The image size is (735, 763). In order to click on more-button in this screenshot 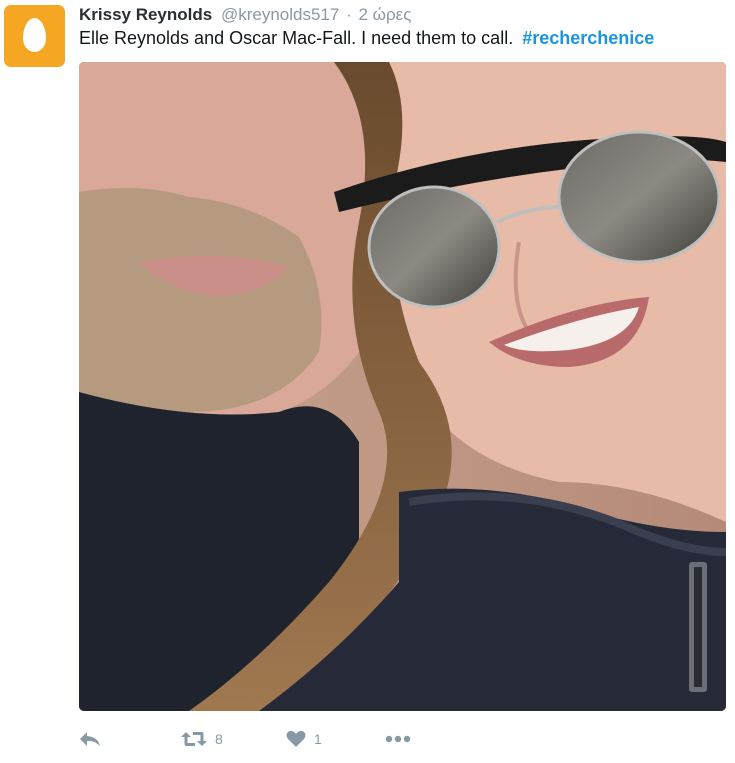, I will do `click(398, 739)`.